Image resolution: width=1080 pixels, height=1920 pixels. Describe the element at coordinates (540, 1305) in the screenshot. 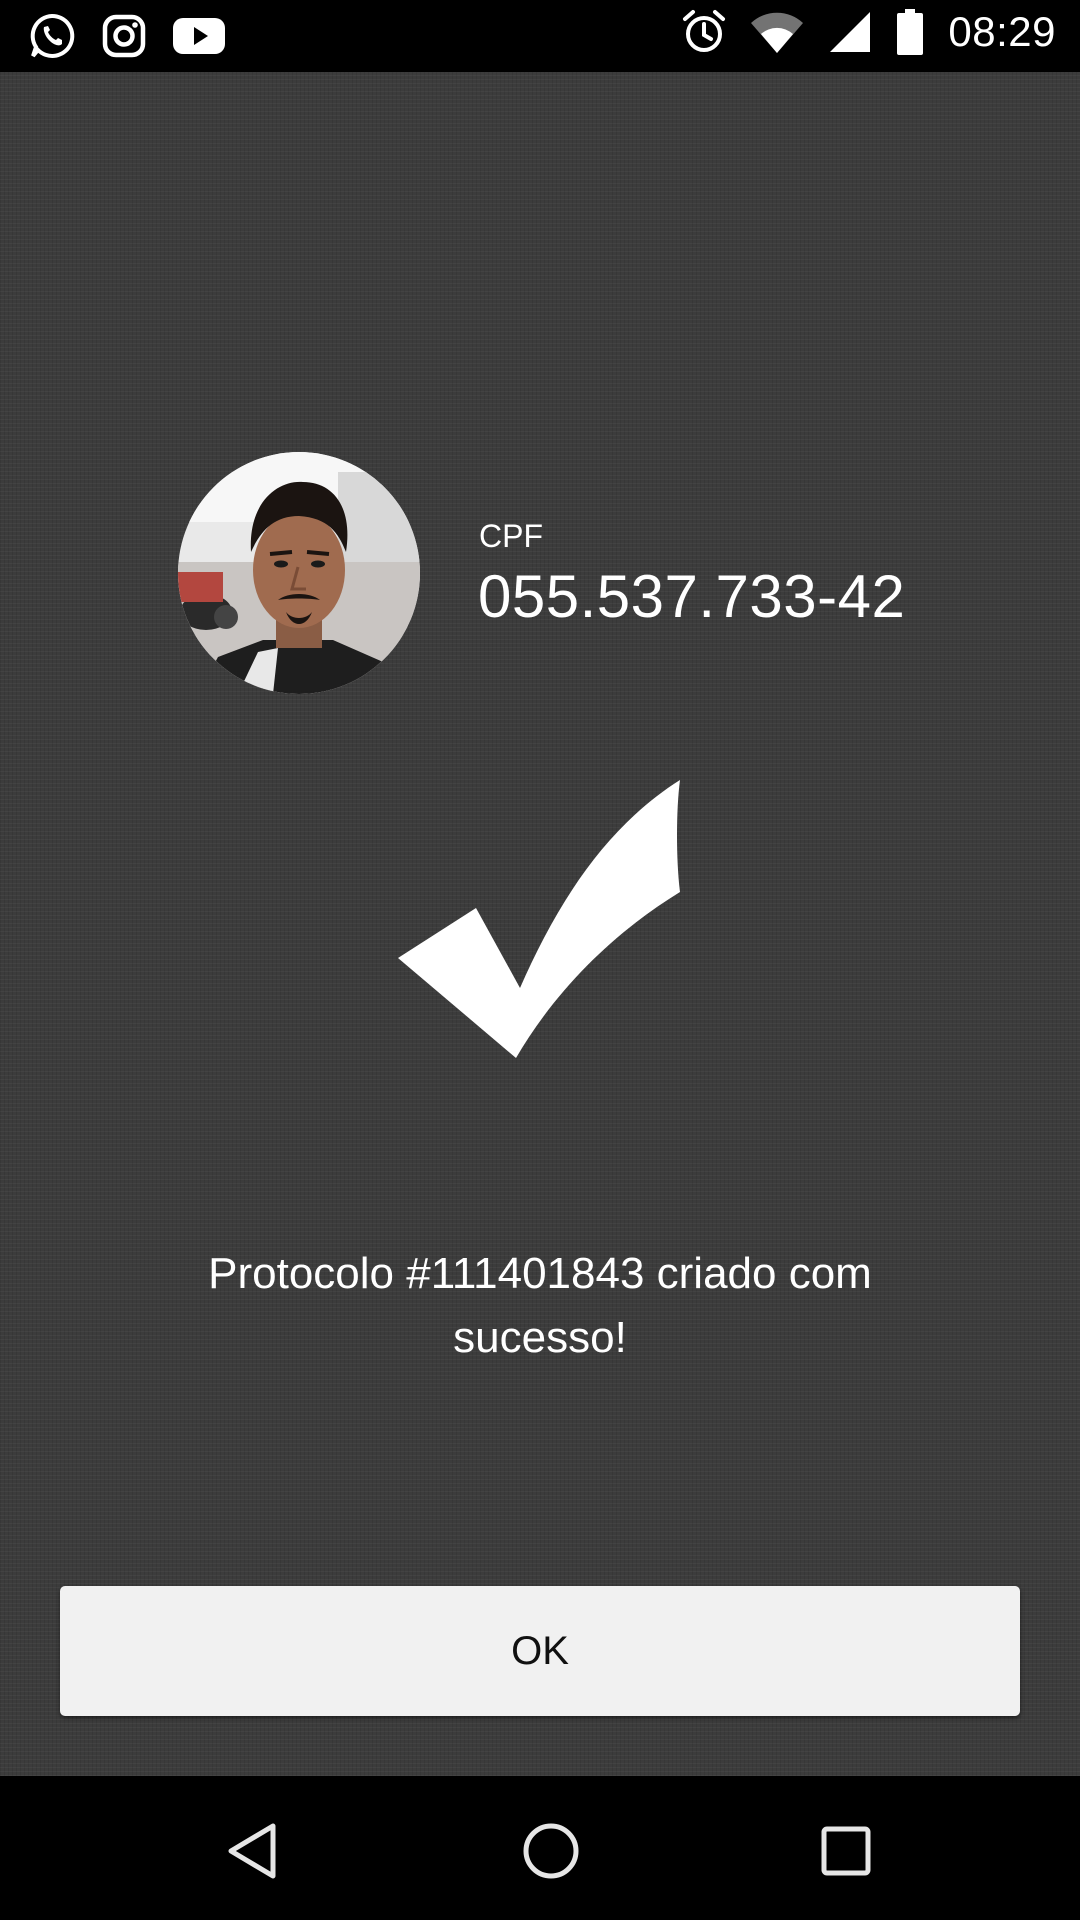

I see `success-message: Protocolo #111401843 criado com sucesso!` at that location.